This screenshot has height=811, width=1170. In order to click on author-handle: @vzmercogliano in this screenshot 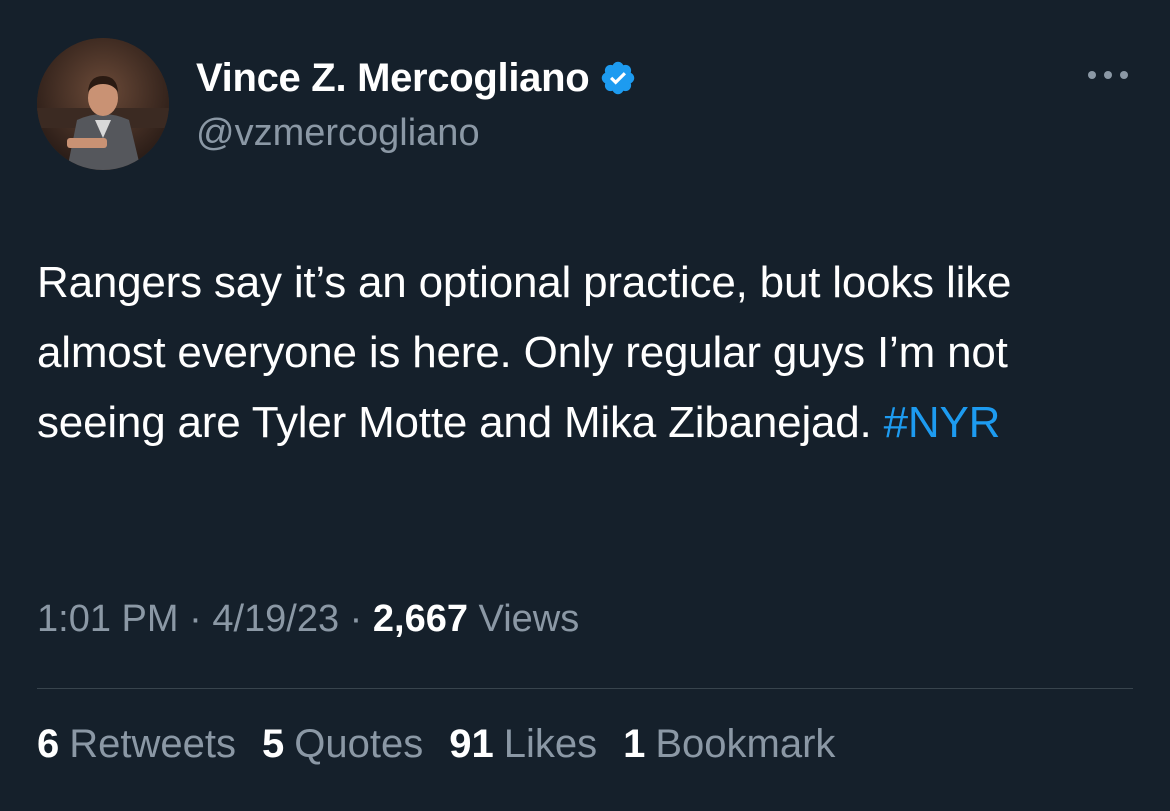, I will do `click(416, 133)`.